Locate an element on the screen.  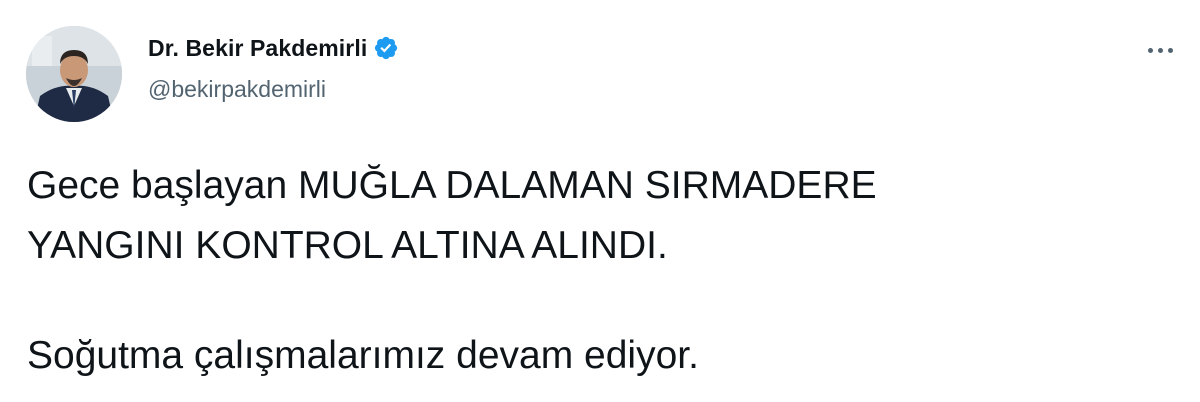
avatar-photo is located at coordinates (74, 74).